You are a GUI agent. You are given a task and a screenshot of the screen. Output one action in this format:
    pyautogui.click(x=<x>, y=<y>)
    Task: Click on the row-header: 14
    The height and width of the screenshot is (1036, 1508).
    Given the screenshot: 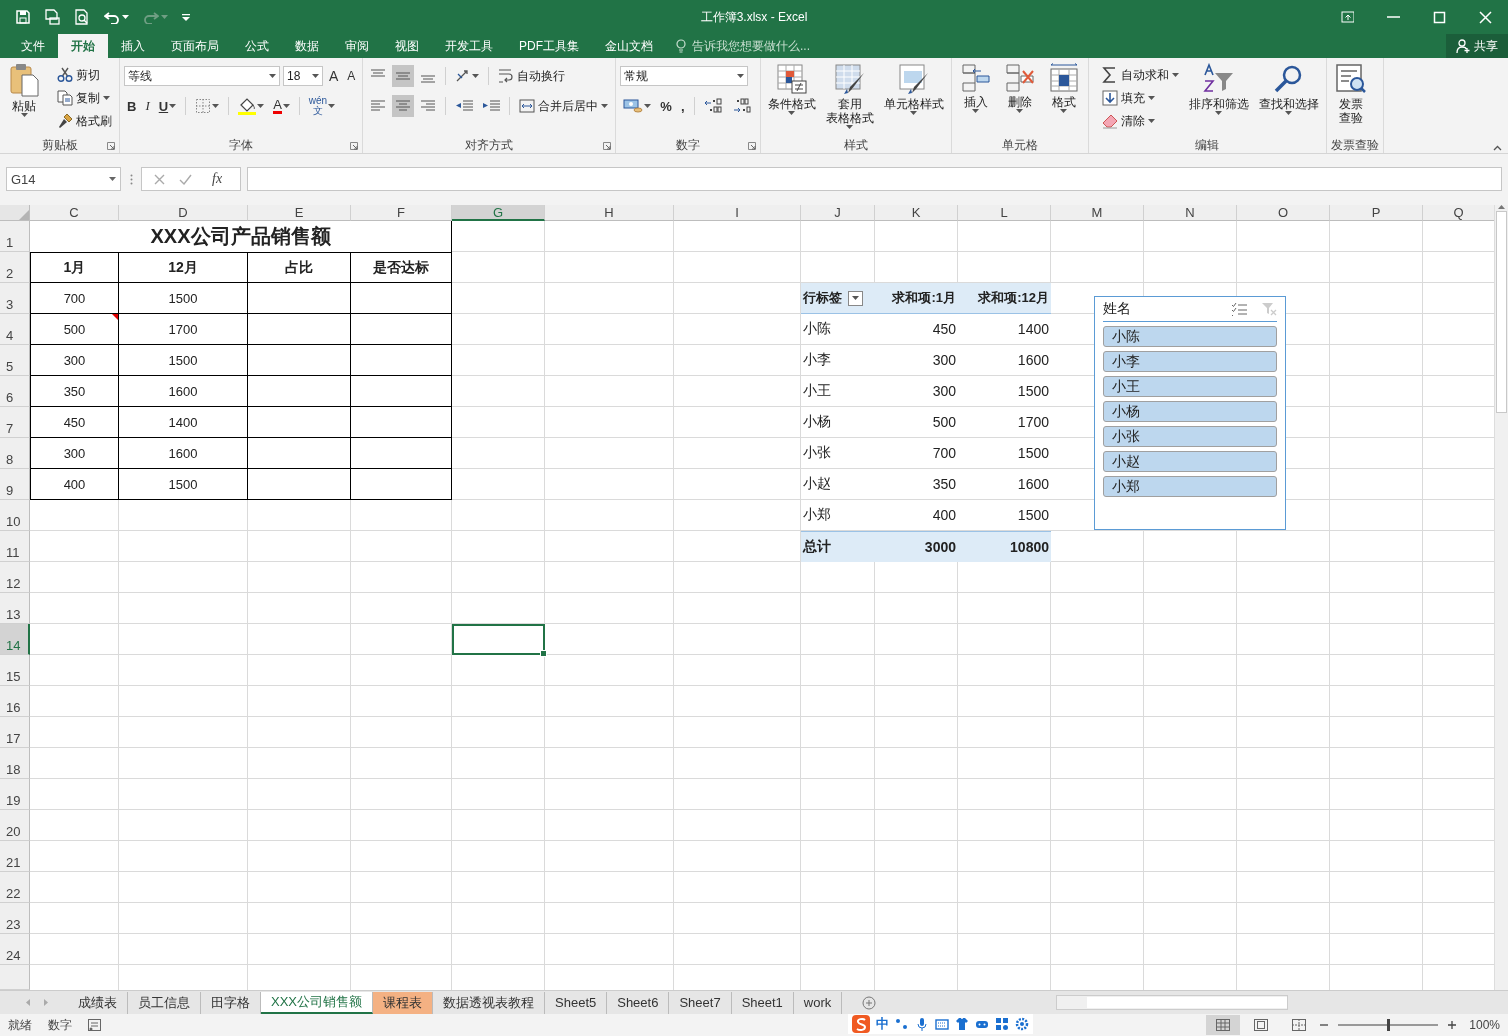 What is the action you would take?
    pyautogui.click(x=15, y=639)
    